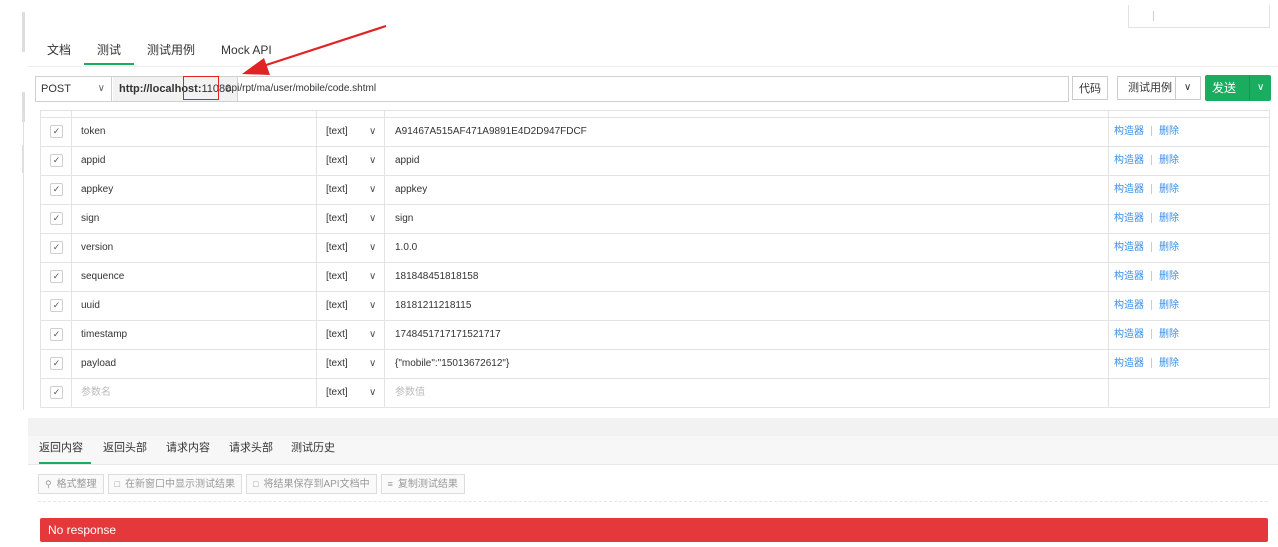 This screenshot has height=547, width=1278. What do you see at coordinates (93, 131) in the screenshot?
I see `param-name-input: token` at bounding box center [93, 131].